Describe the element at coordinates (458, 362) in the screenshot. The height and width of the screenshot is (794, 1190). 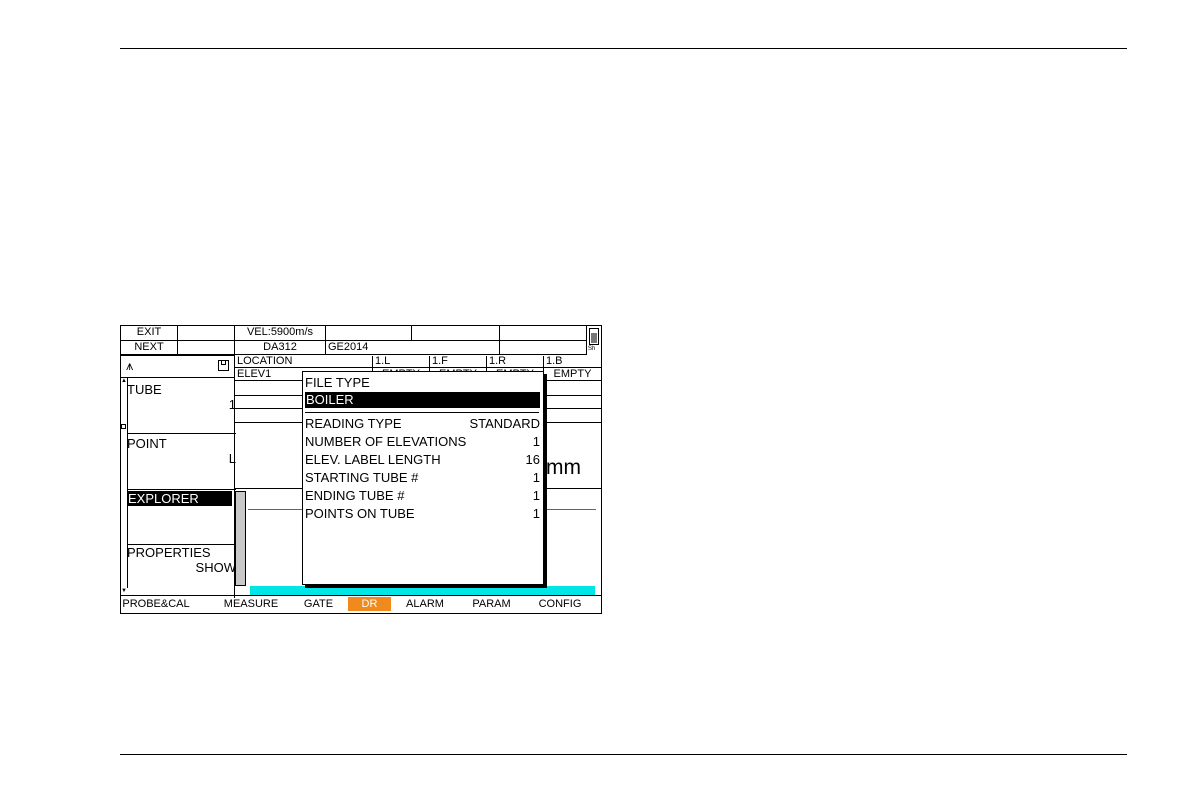
I see `column-header-2: 1.F` at that location.